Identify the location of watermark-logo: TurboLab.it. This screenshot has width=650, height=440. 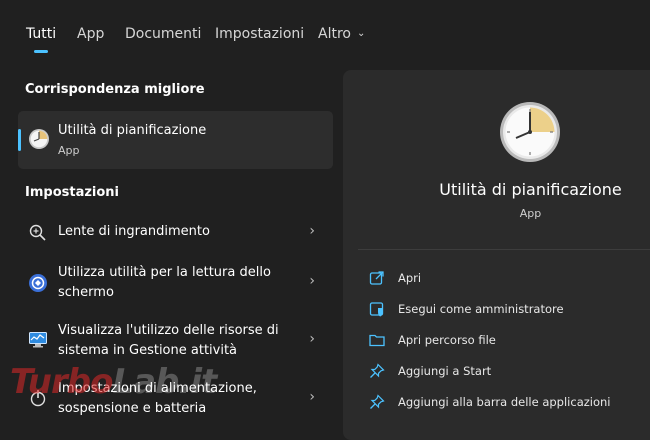
(113, 382).